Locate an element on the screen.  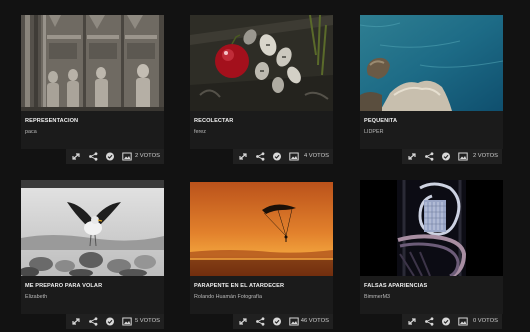
photo-action-bar: 4 VOTOS is located at coordinates (283, 156).